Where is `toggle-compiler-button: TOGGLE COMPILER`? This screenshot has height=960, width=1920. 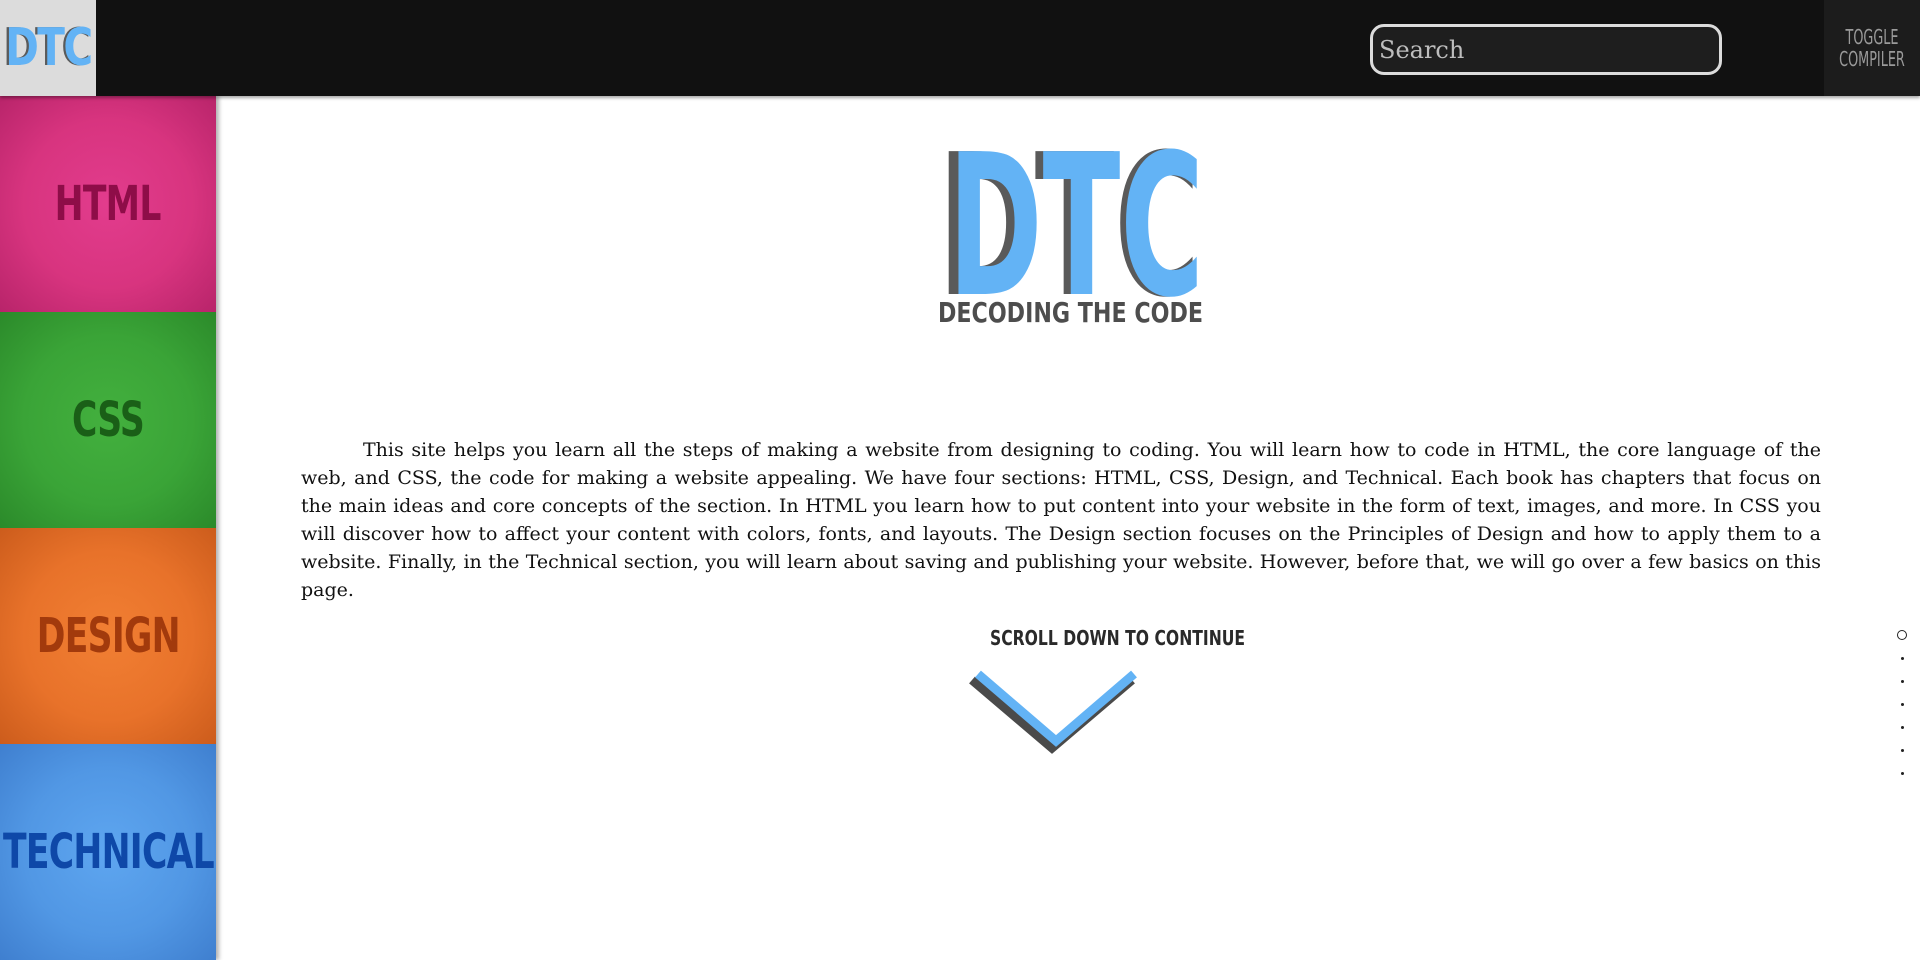 toggle-compiler-button: TOGGLE COMPILER is located at coordinates (1872, 48).